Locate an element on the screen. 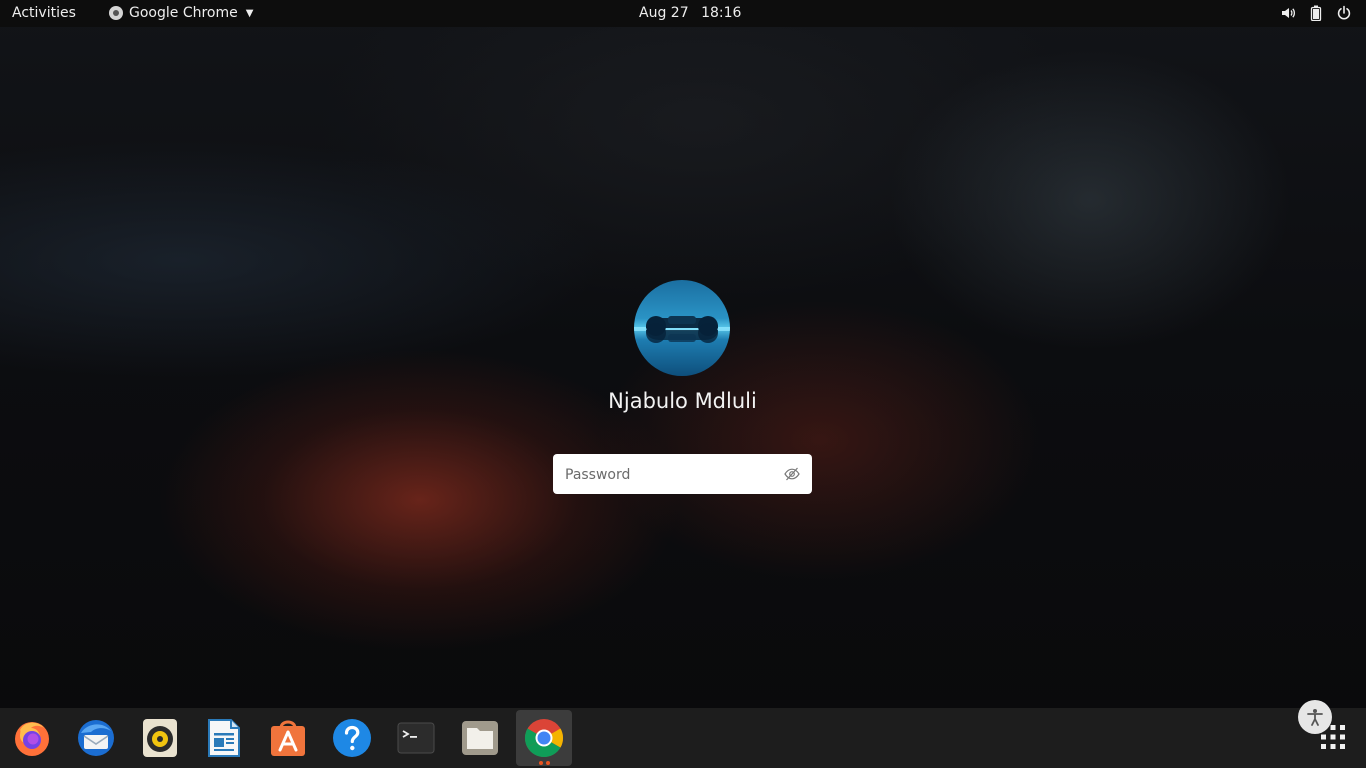 Image resolution: width=1366 pixels, height=768 pixels. help-icon is located at coordinates (352, 738).